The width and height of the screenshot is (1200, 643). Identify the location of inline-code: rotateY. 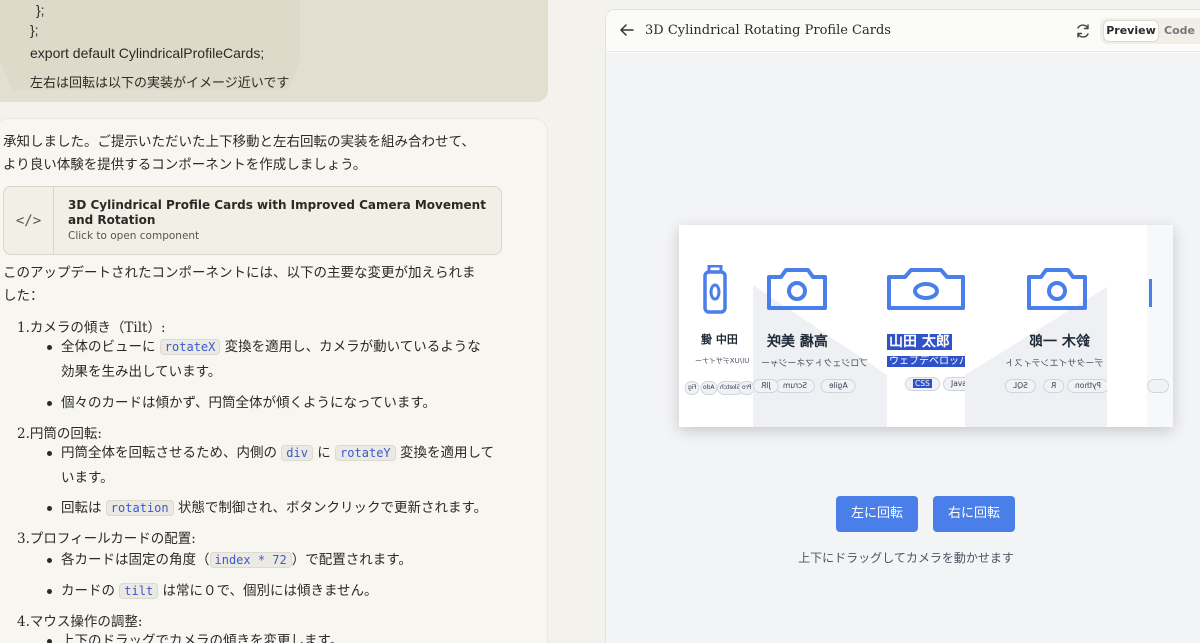
(365, 453).